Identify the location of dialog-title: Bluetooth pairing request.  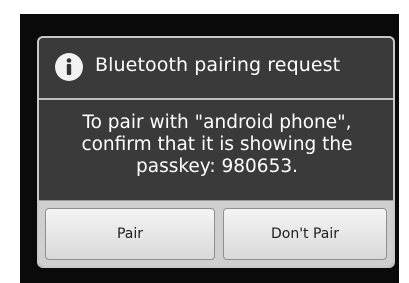
(218, 65).